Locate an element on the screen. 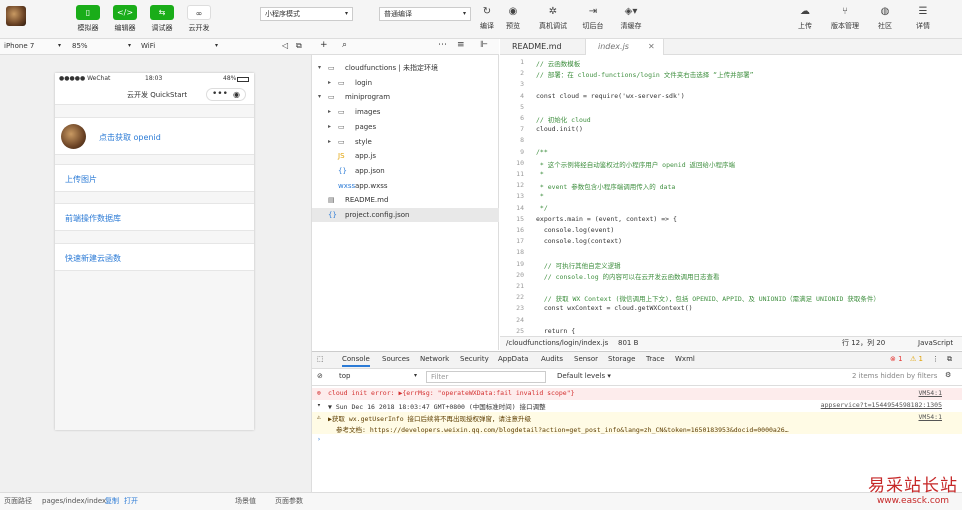  scene-label: 场景值 is located at coordinates (245, 501).